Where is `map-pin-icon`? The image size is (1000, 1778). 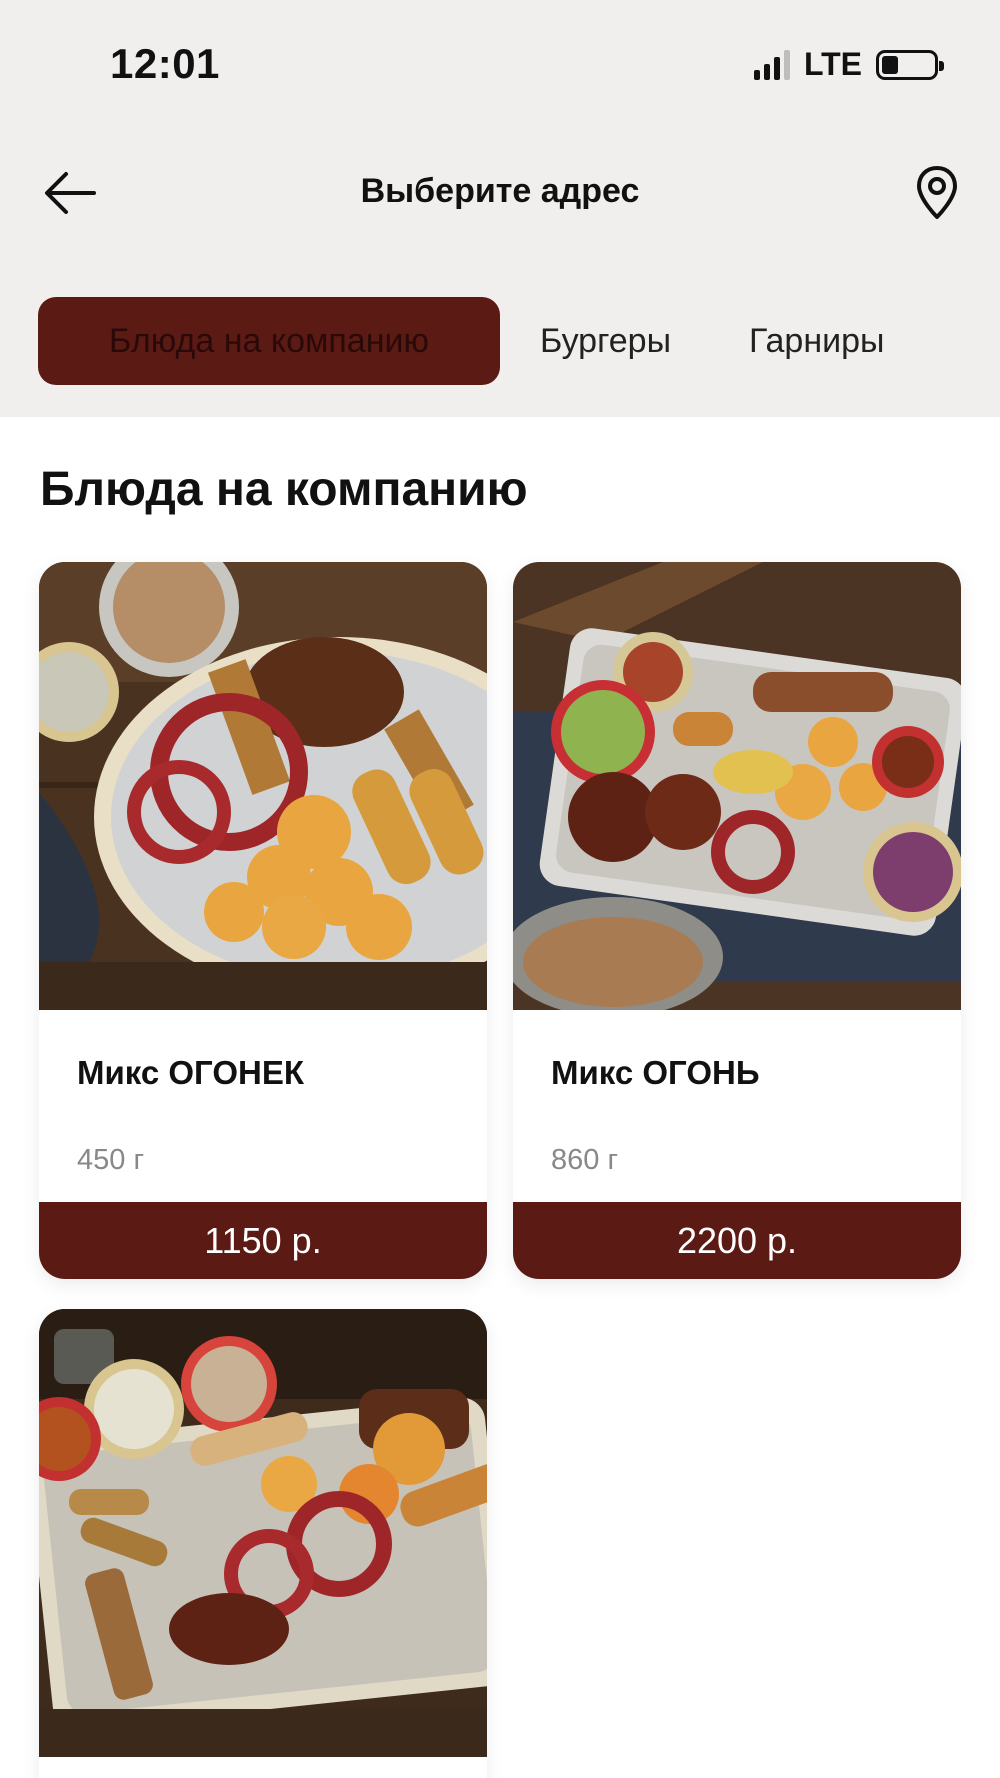 map-pin-icon is located at coordinates (937, 193).